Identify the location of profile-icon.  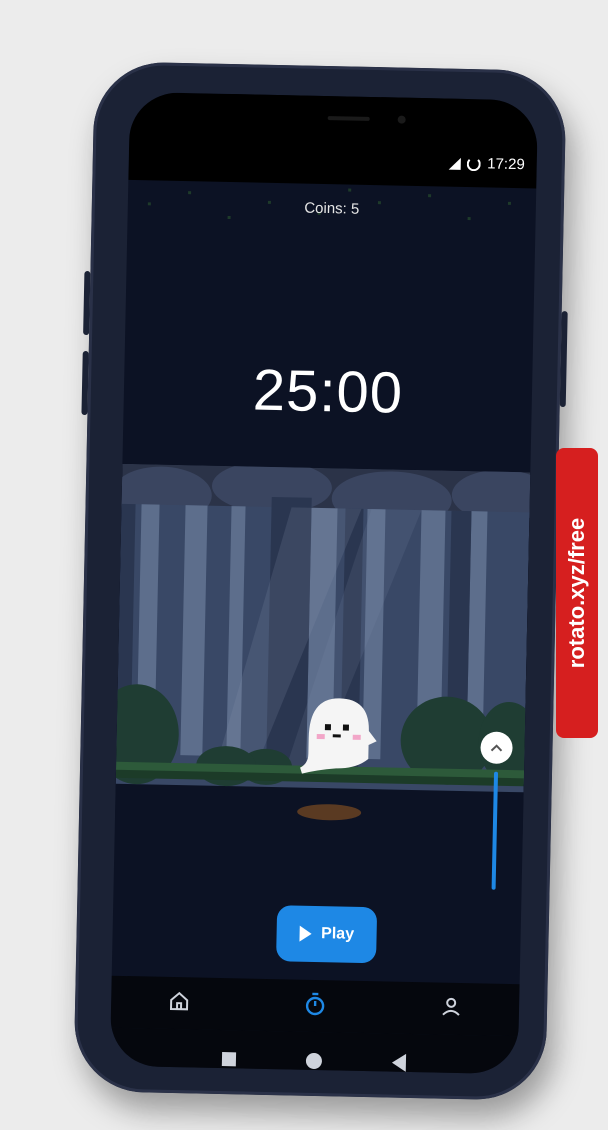
(451, 1006).